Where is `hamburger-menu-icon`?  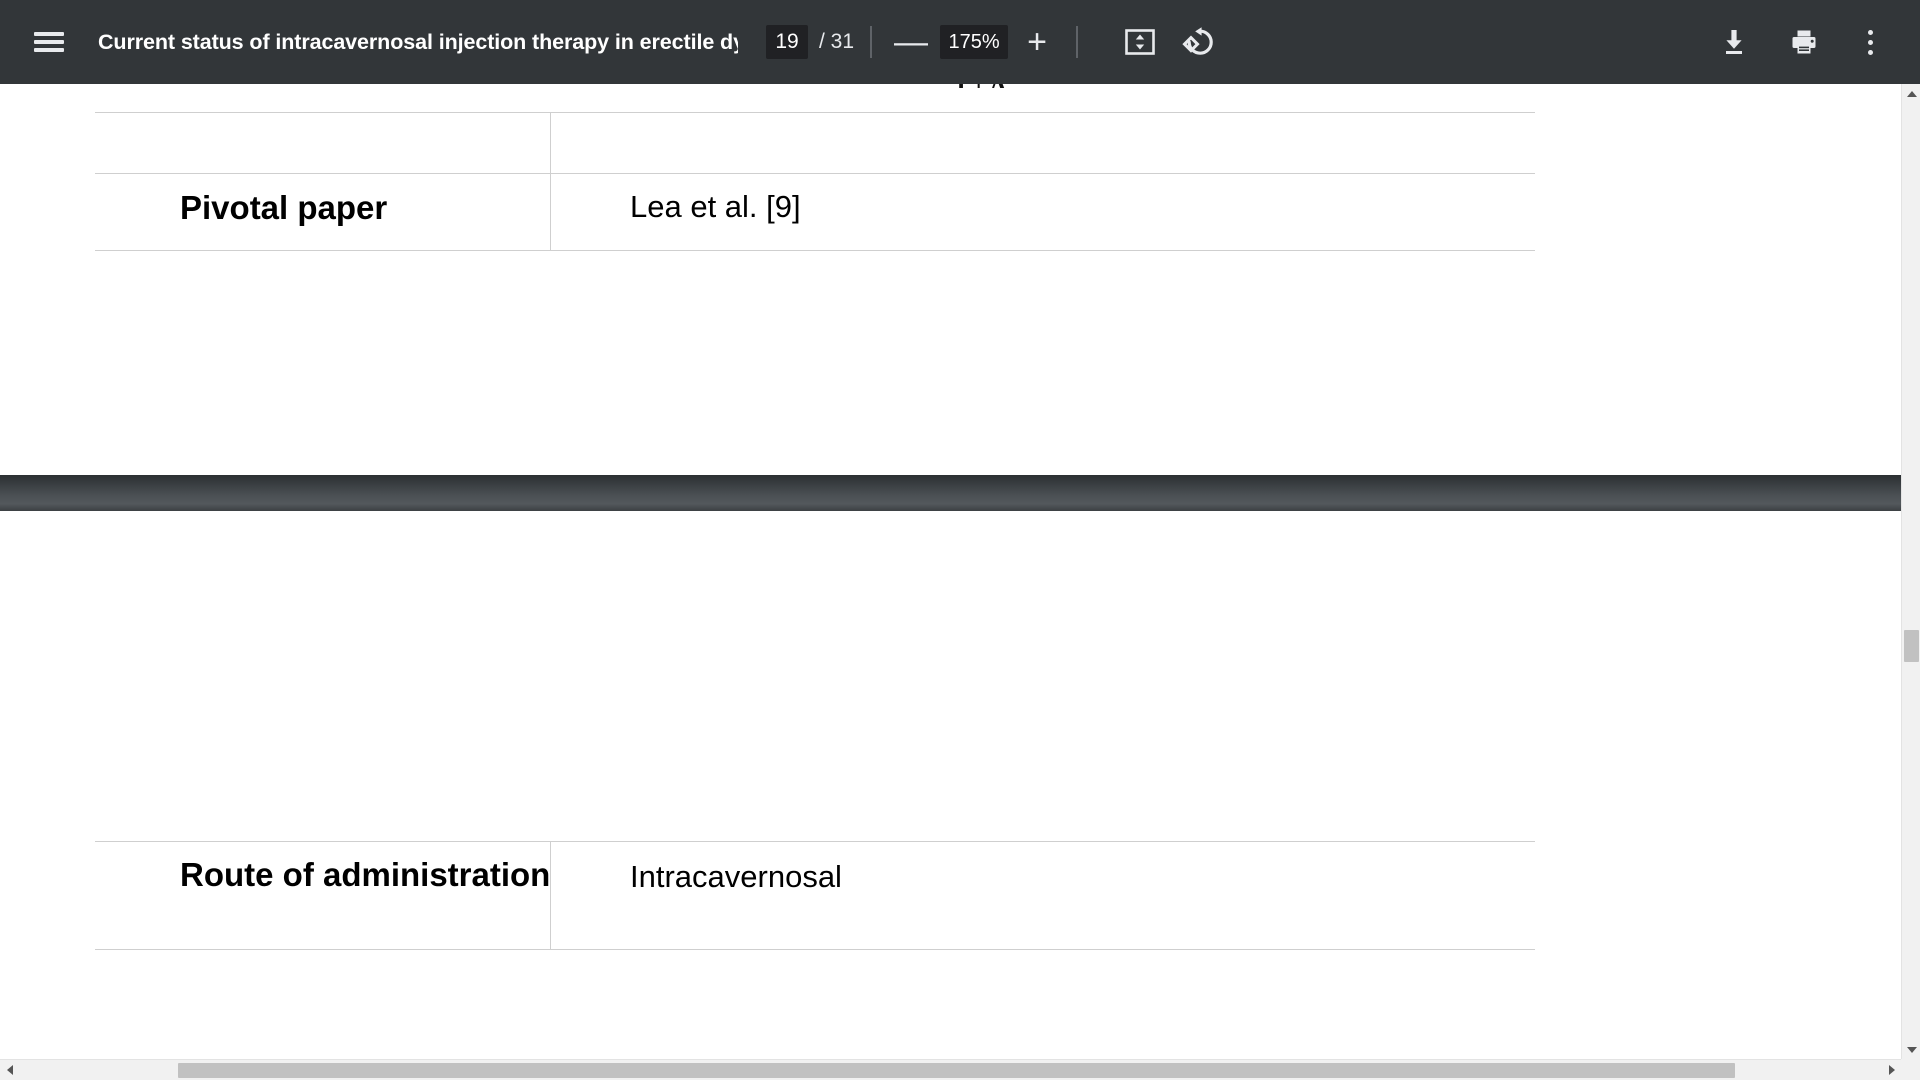
hamburger-menu-icon is located at coordinates (49, 42).